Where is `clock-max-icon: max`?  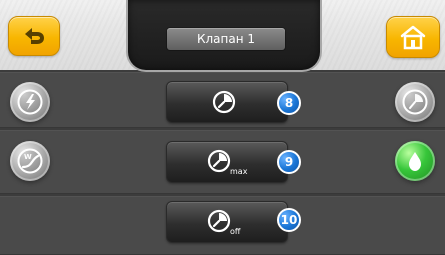 clock-max-icon: max is located at coordinates (227, 162).